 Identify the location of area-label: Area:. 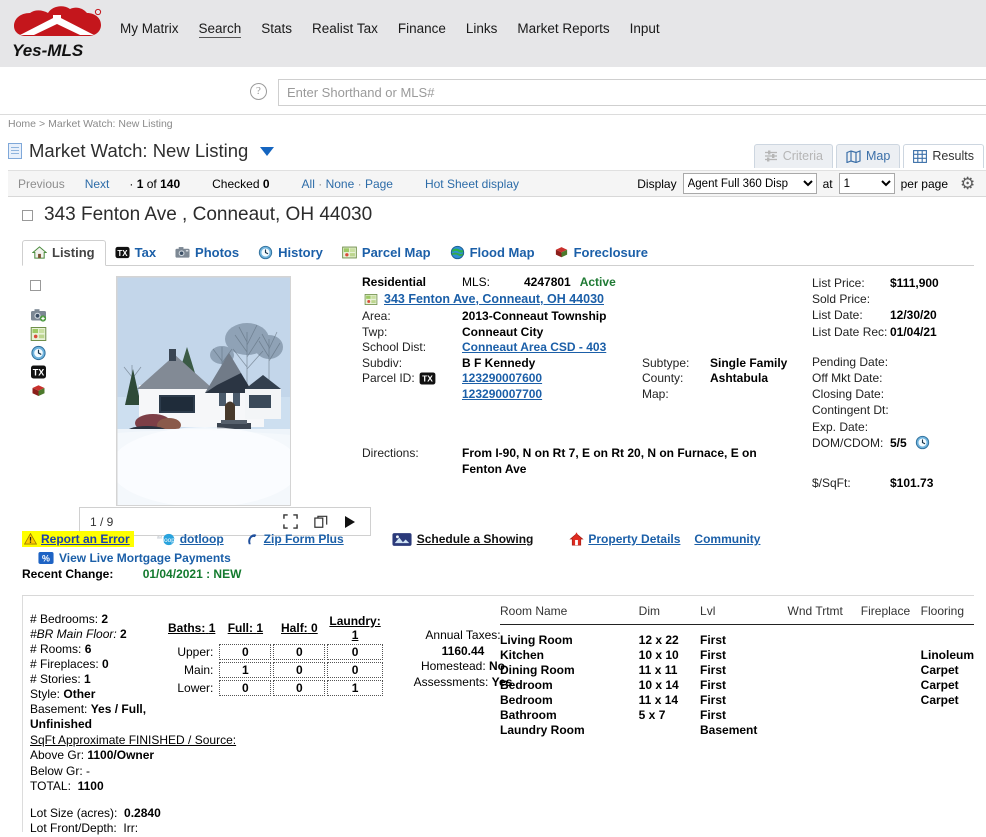
(376, 316).